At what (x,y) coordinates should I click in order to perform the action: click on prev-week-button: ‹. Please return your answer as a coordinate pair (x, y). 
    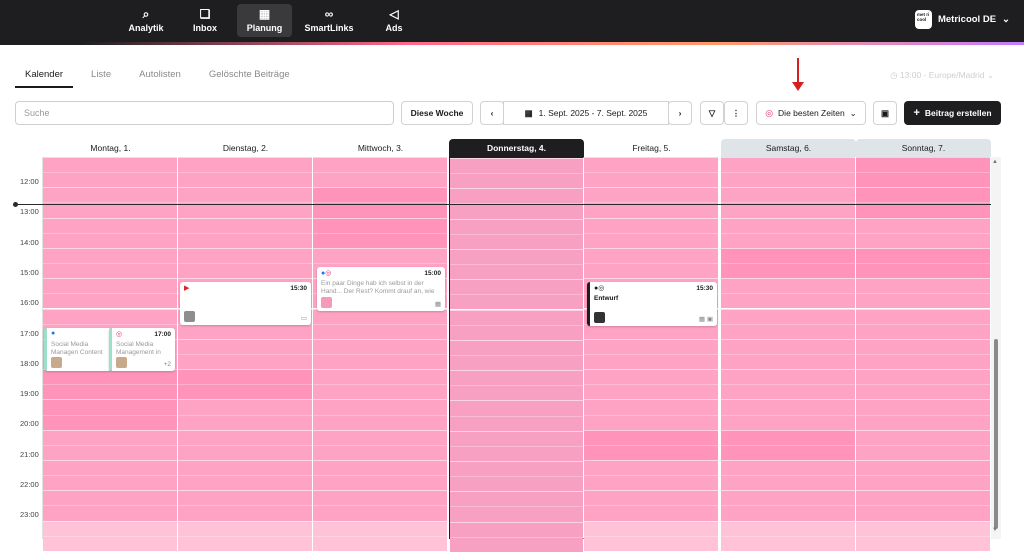
    Looking at the image, I should click on (492, 113).